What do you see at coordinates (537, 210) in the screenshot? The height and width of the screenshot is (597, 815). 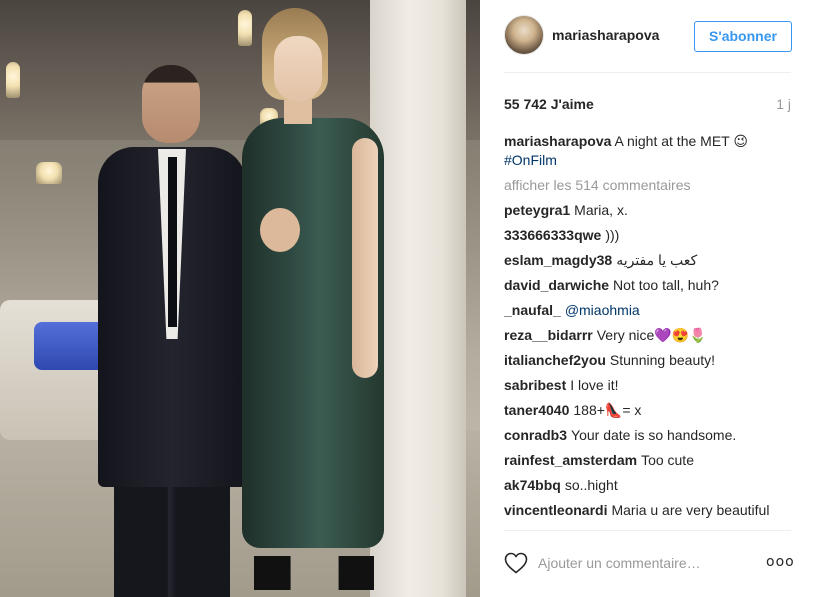 I see `comment-username: peteygra1` at bounding box center [537, 210].